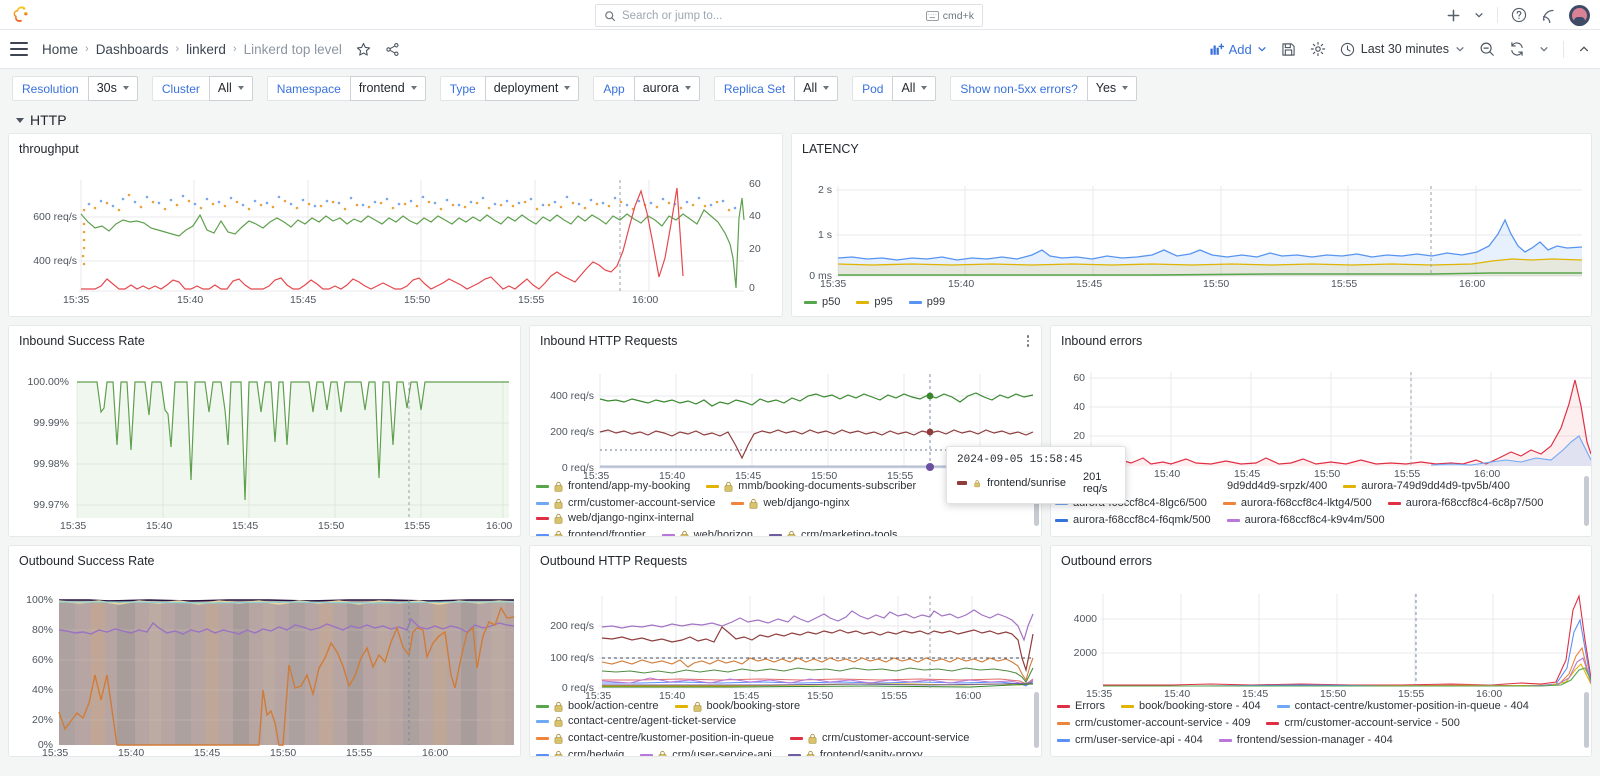 This screenshot has width=1600, height=776. Describe the element at coordinates (392, 49) in the screenshot. I see `share-nodes-icon` at that location.